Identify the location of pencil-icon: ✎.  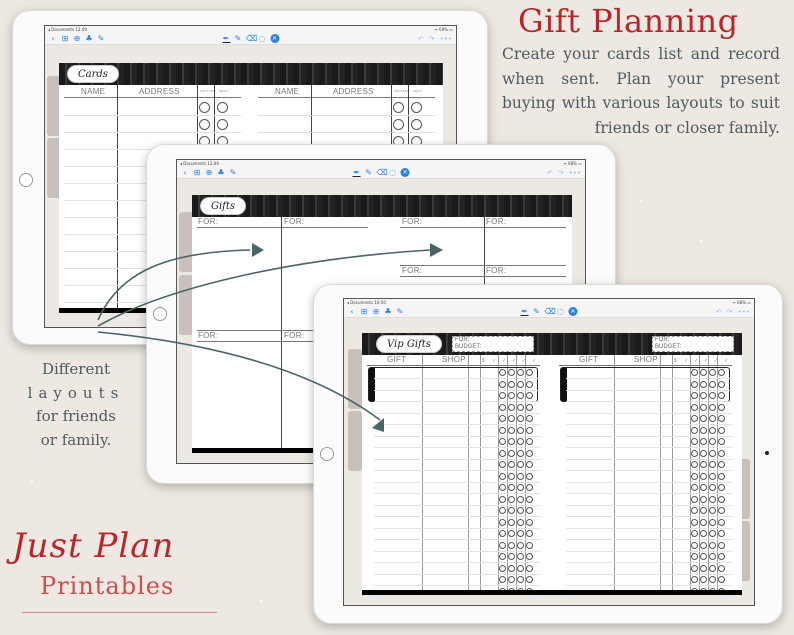
(537, 311).